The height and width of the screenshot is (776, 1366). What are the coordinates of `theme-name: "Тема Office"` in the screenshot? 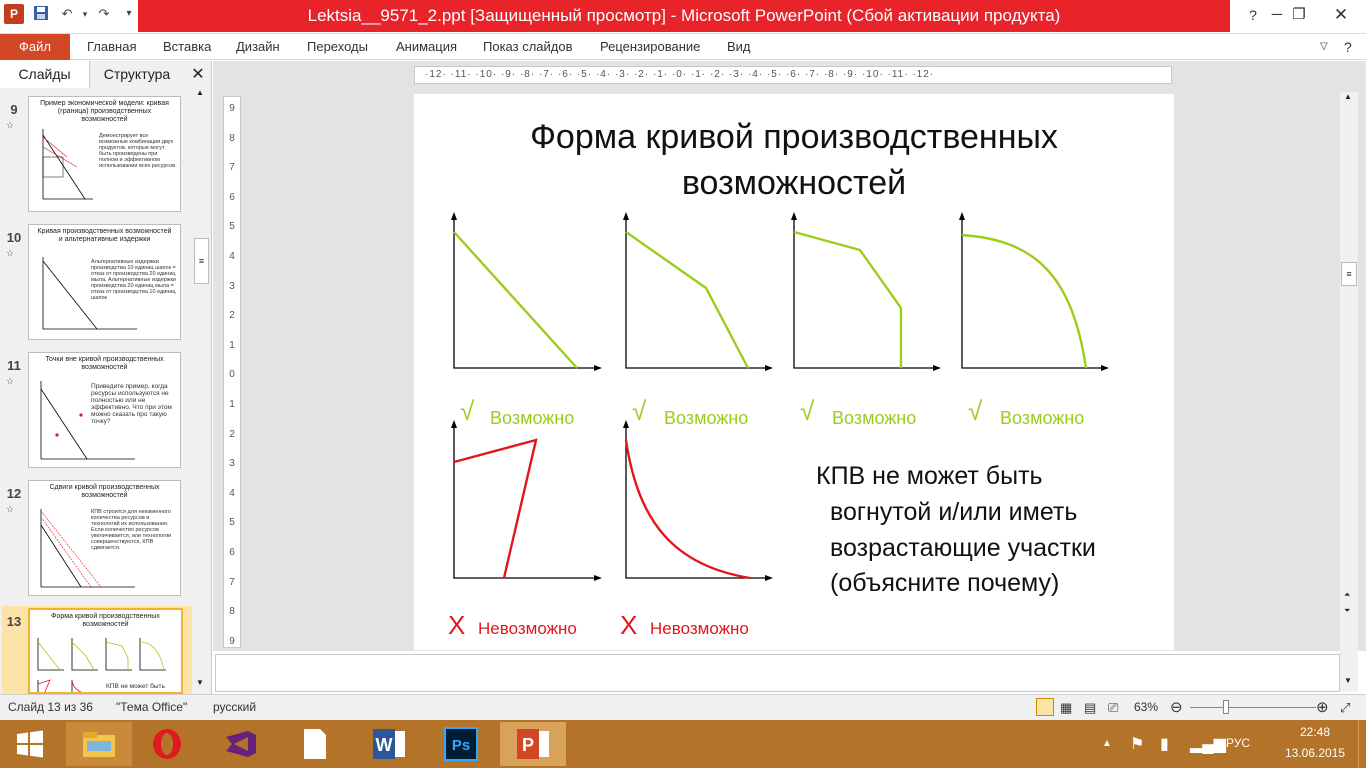 It's located at (152, 707).